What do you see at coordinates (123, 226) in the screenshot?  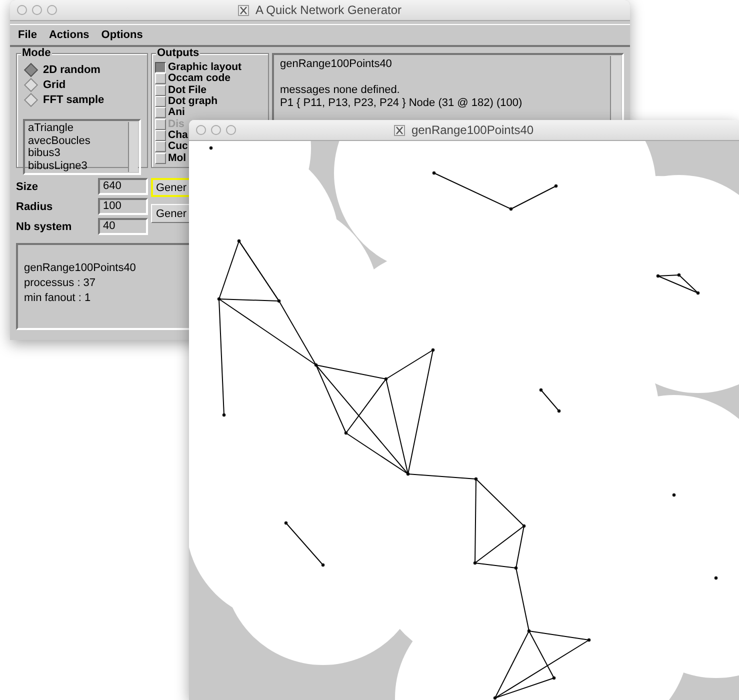 I see `input-field: 40` at bounding box center [123, 226].